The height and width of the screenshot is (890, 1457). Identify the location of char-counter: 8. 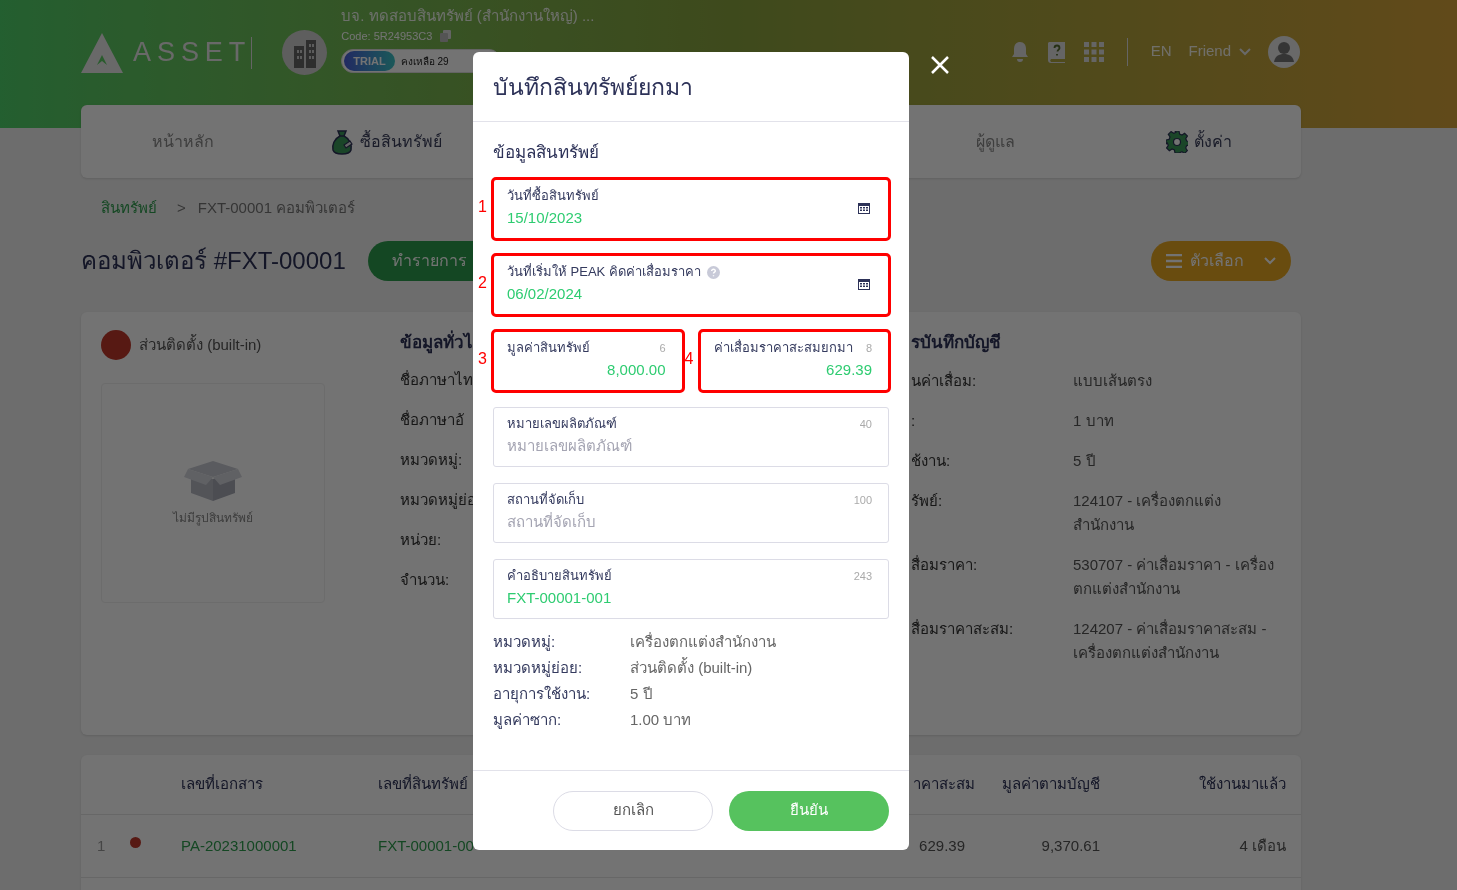
(868, 348).